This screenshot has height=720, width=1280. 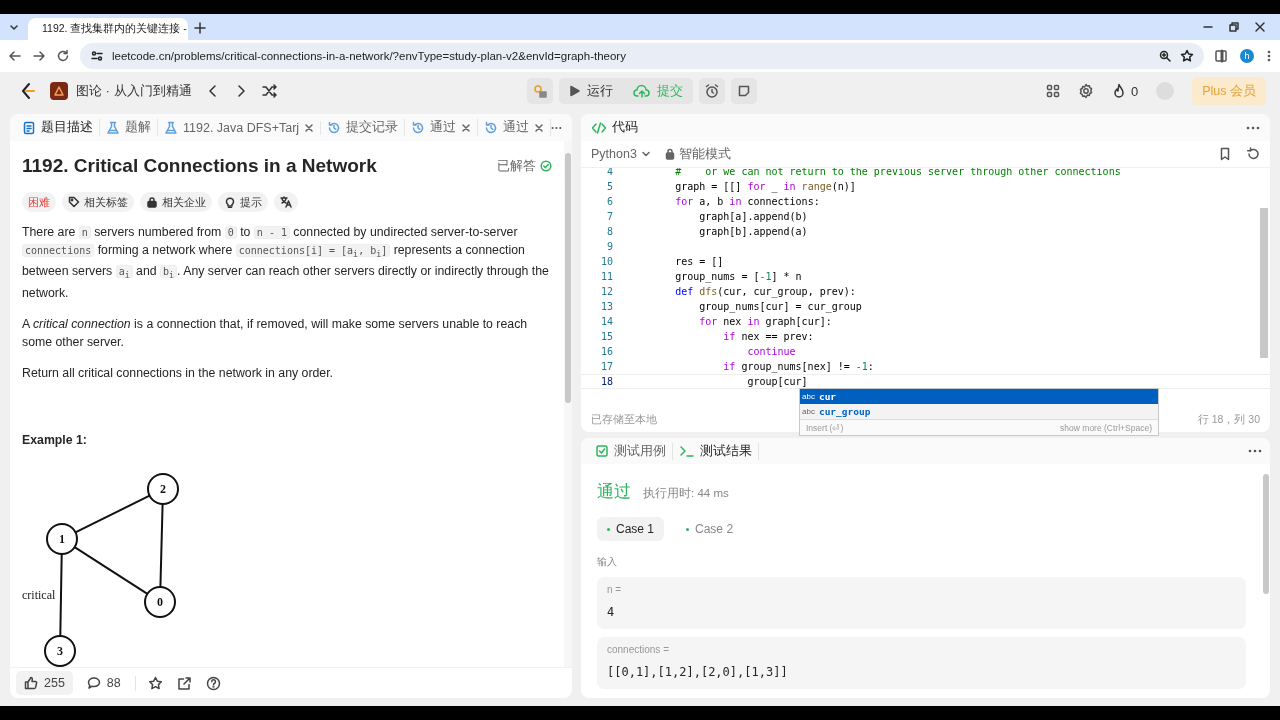 What do you see at coordinates (768, 336) in the screenshot?
I see `code-line: if nex == prev:` at bounding box center [768, 336].